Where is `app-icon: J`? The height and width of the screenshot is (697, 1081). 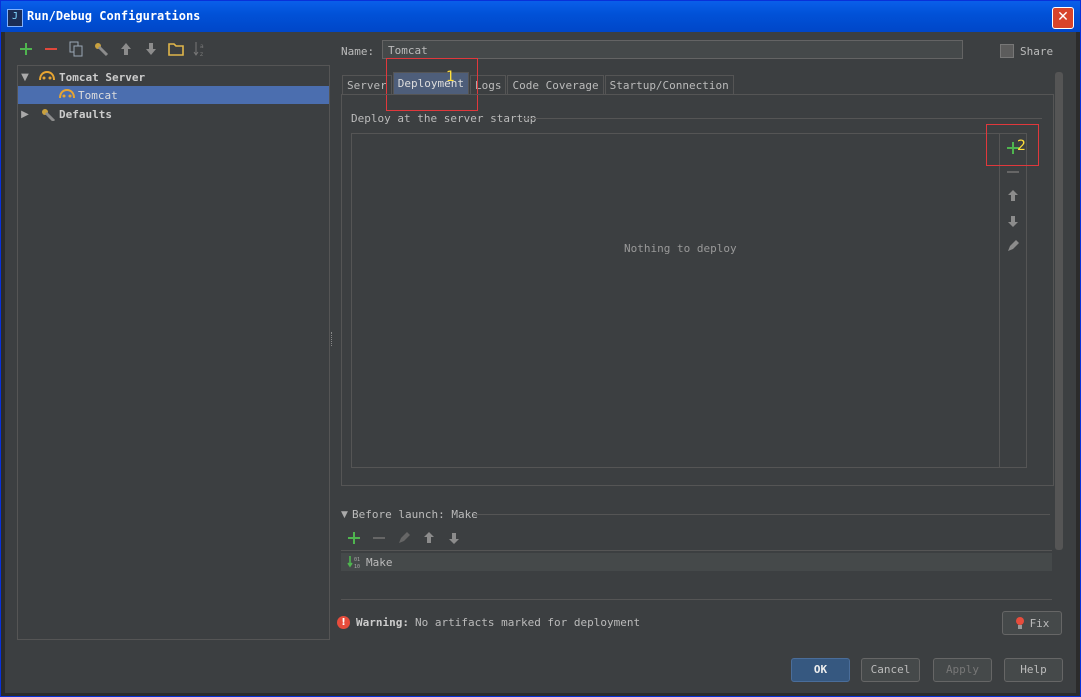
app-icon: J is located at coordinates (15, 18).